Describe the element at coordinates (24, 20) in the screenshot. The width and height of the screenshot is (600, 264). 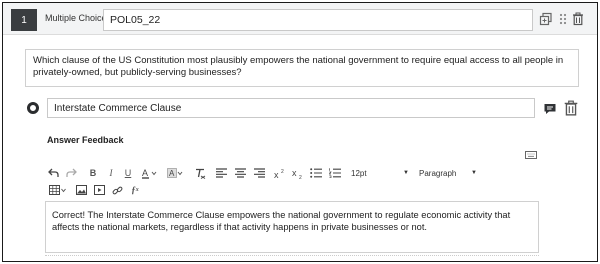
I see `question-number: 1` at that location.